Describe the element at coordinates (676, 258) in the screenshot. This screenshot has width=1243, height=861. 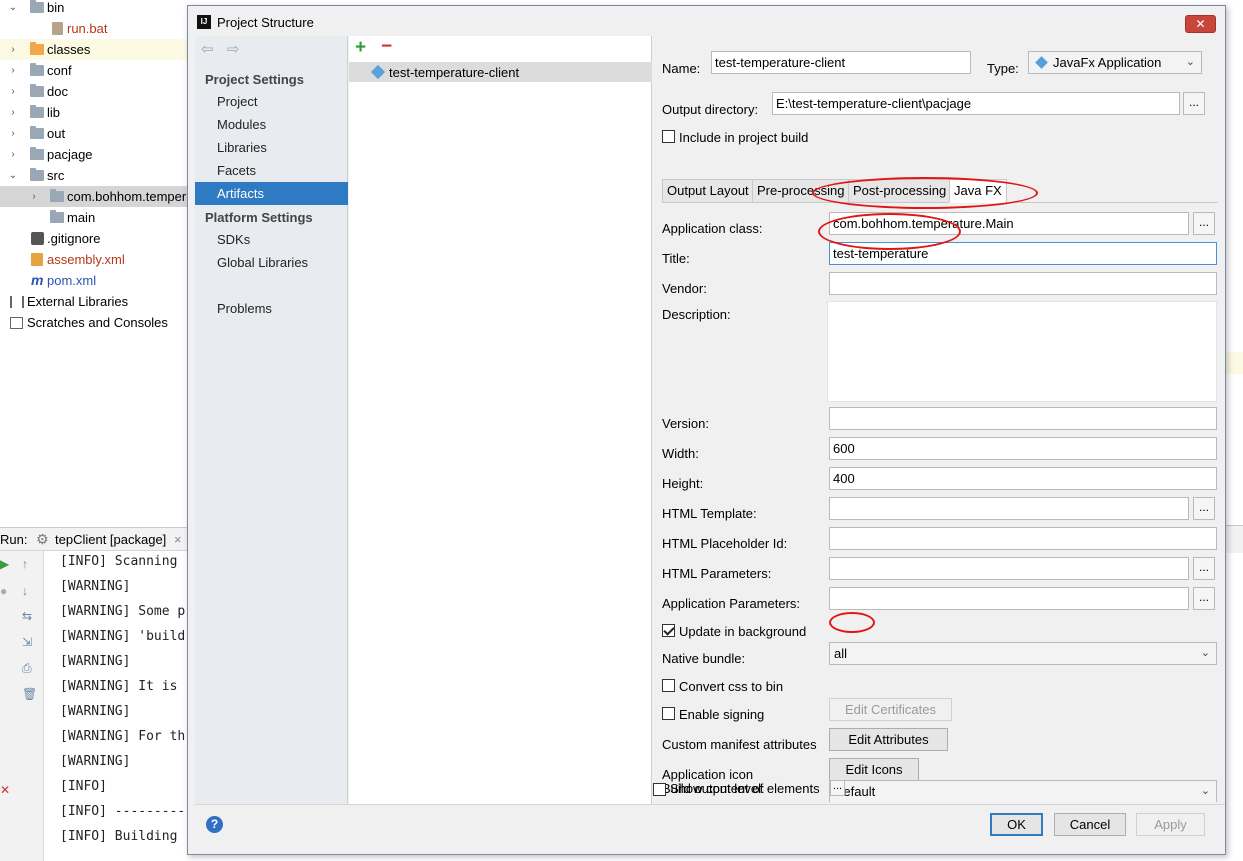
I see `title-label: Title:` at that location.